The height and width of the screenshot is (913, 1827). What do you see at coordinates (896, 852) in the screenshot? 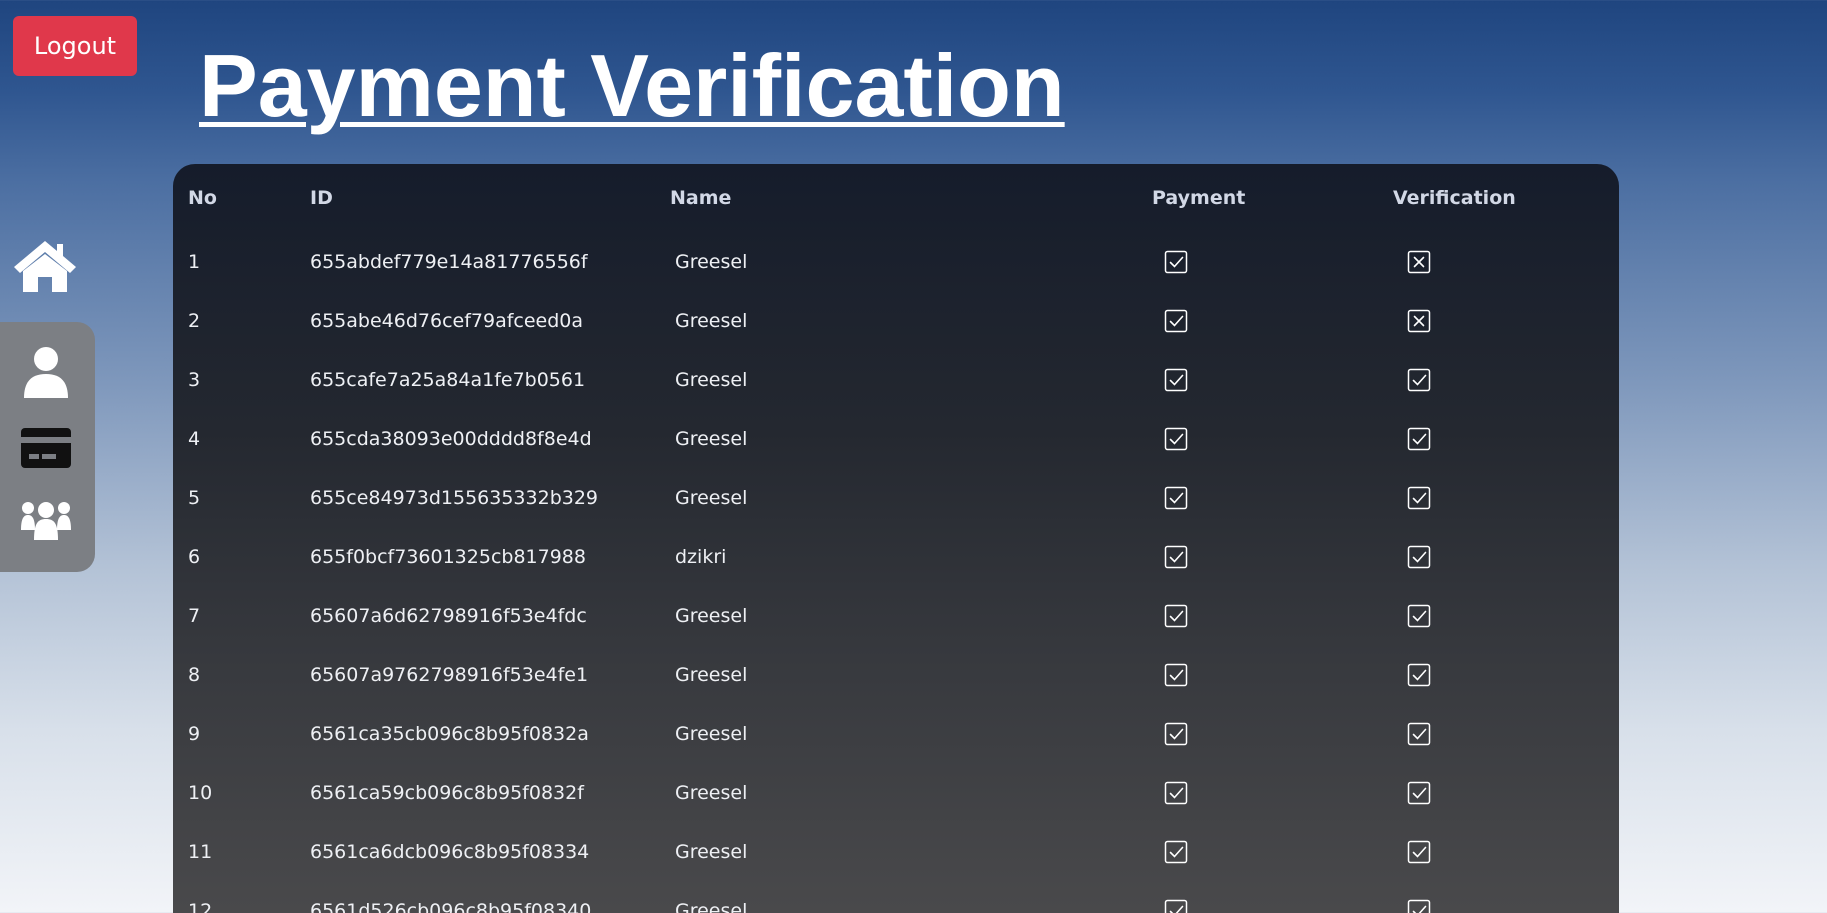
I see `table-row: 11 6561ca6dcb096c8b95f08334 Greesel` at bounding box center [896, 852].